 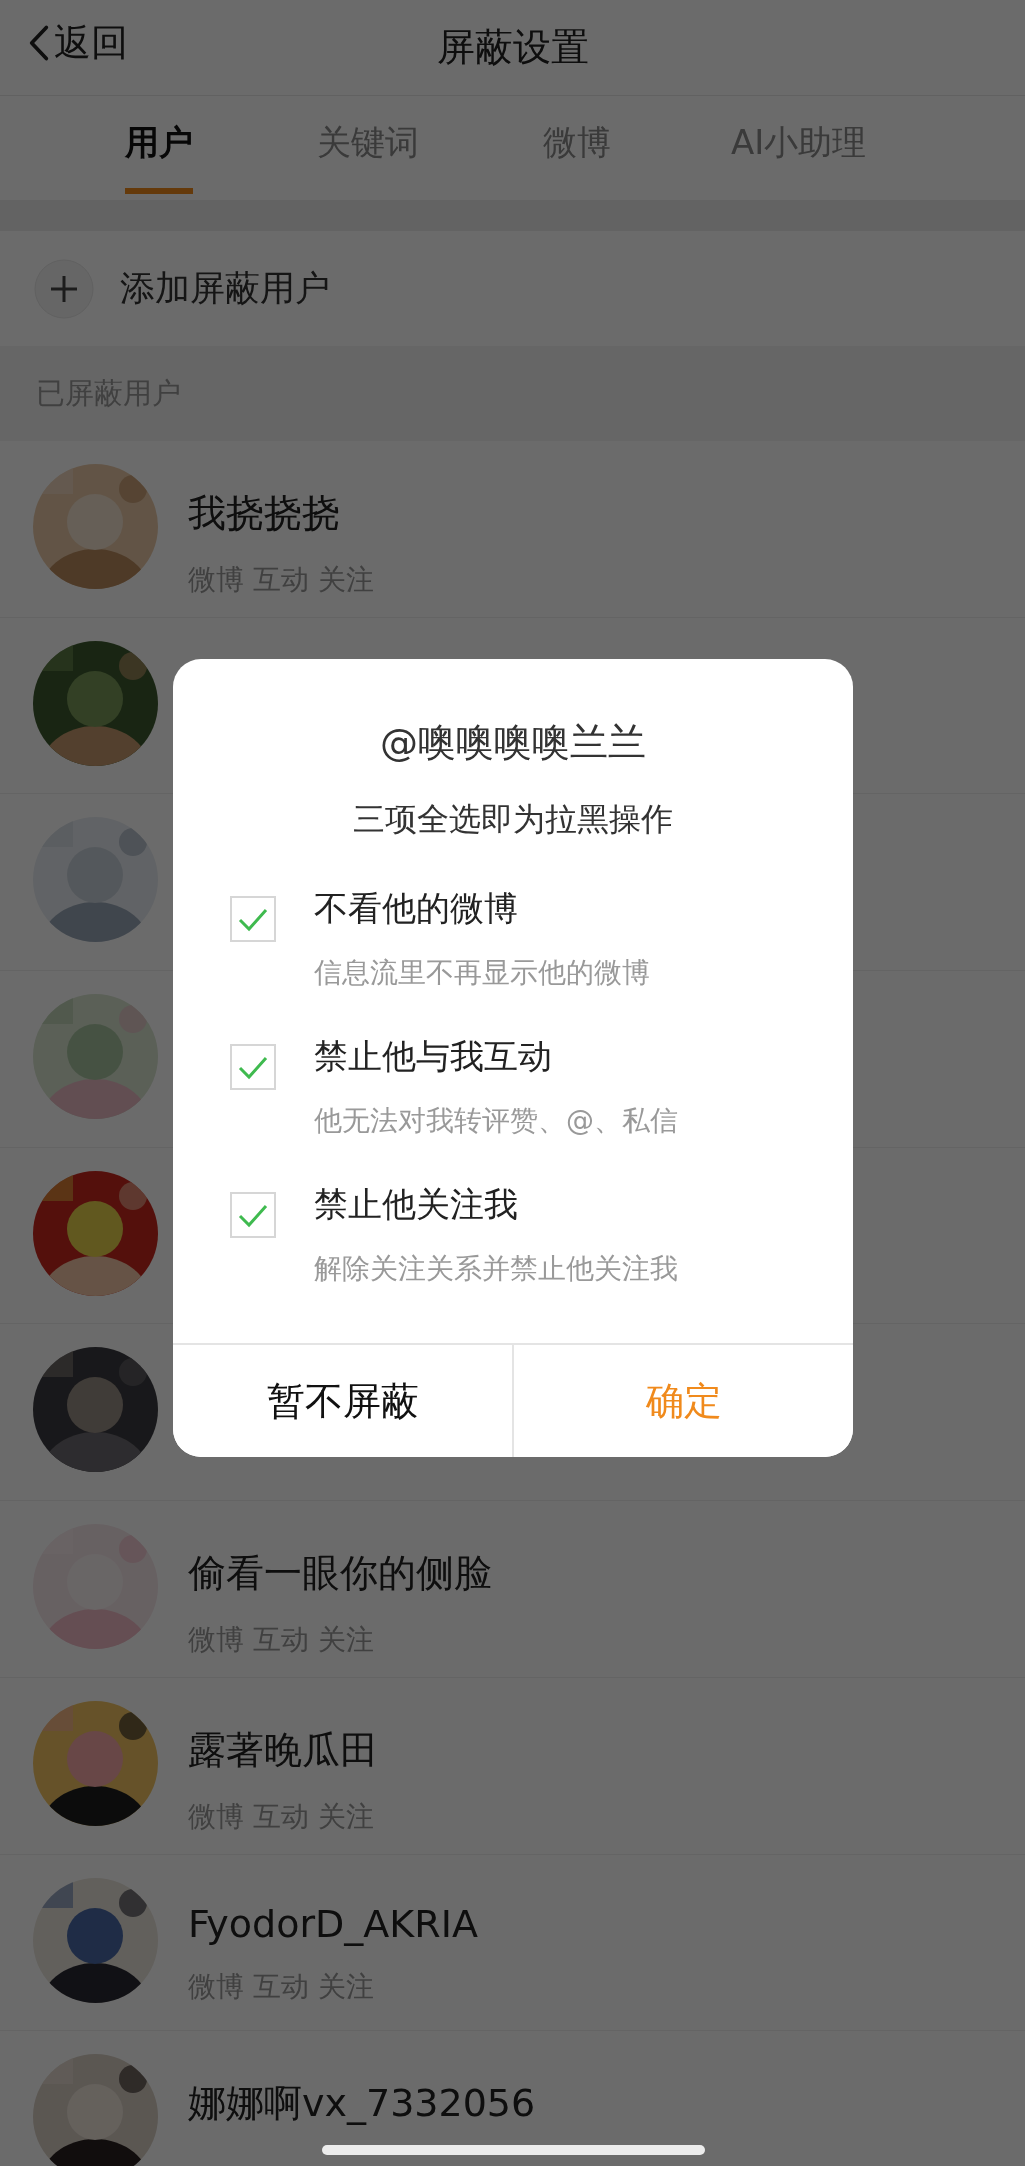 What do you see at coordinates (513, 742) in the screenshot?
I see `dialog-title: @噢噢噢噢兰兰` at bounding box center [513, 742].